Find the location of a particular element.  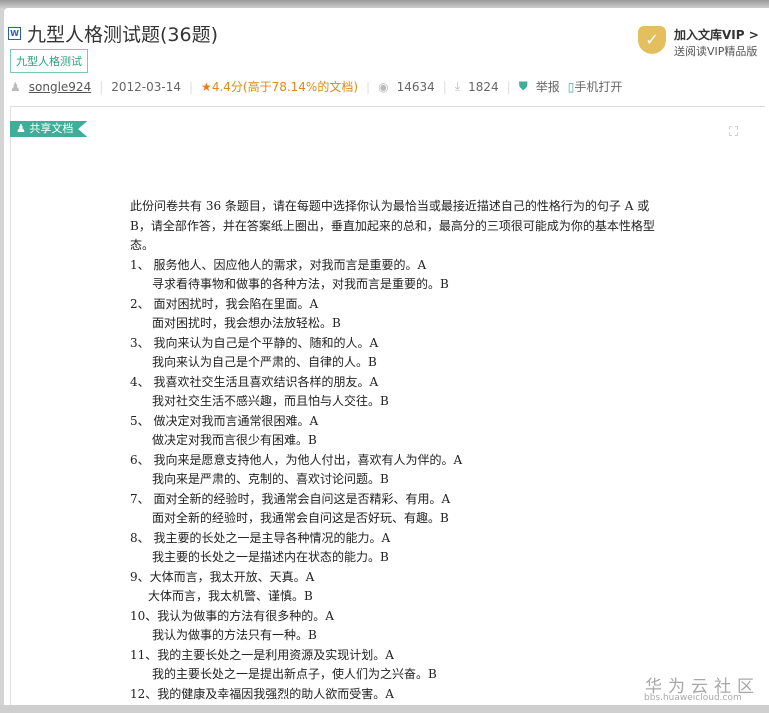

question-option-a: 3、 我向来认为自己是个平静的、随和的人。A is located at coordinates (254, 342).